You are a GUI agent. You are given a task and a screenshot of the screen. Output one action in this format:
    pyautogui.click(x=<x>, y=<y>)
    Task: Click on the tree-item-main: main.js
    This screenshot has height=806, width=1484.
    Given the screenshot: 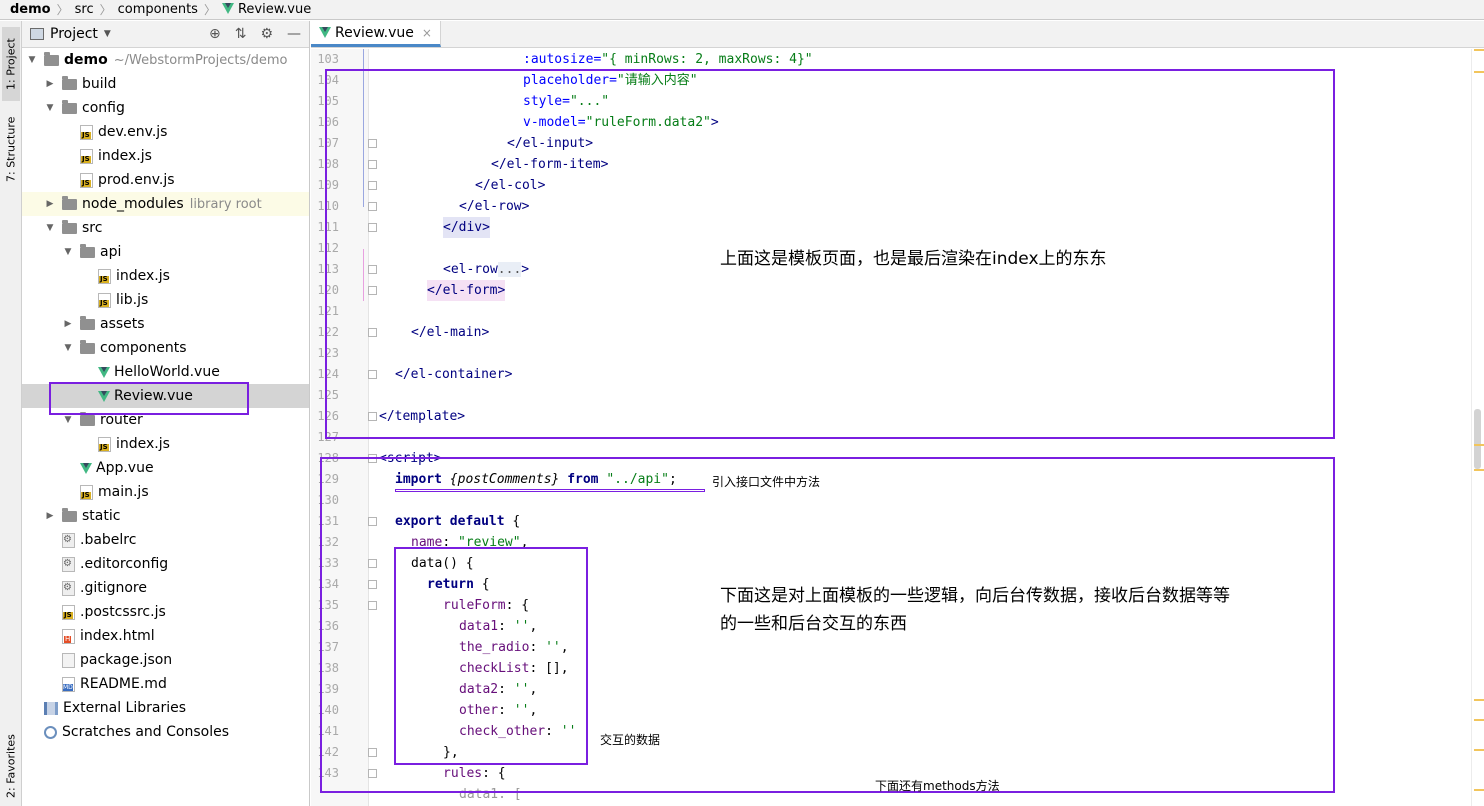 What is the action you would take?
    pyautogui.click(x=165, y=492)
    